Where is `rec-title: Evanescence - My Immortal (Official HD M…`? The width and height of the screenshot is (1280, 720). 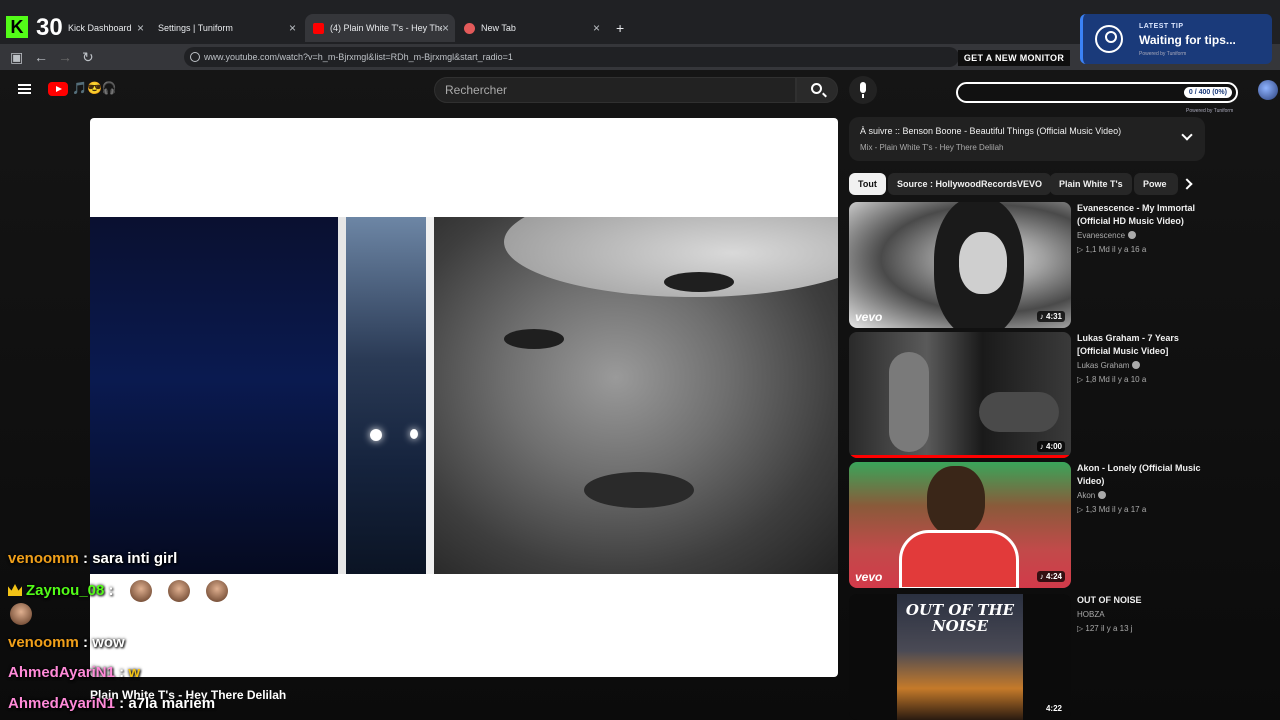 rec-title: Evanescence - My Immortal (Official HD M… is located at coordinates (1143, 215).